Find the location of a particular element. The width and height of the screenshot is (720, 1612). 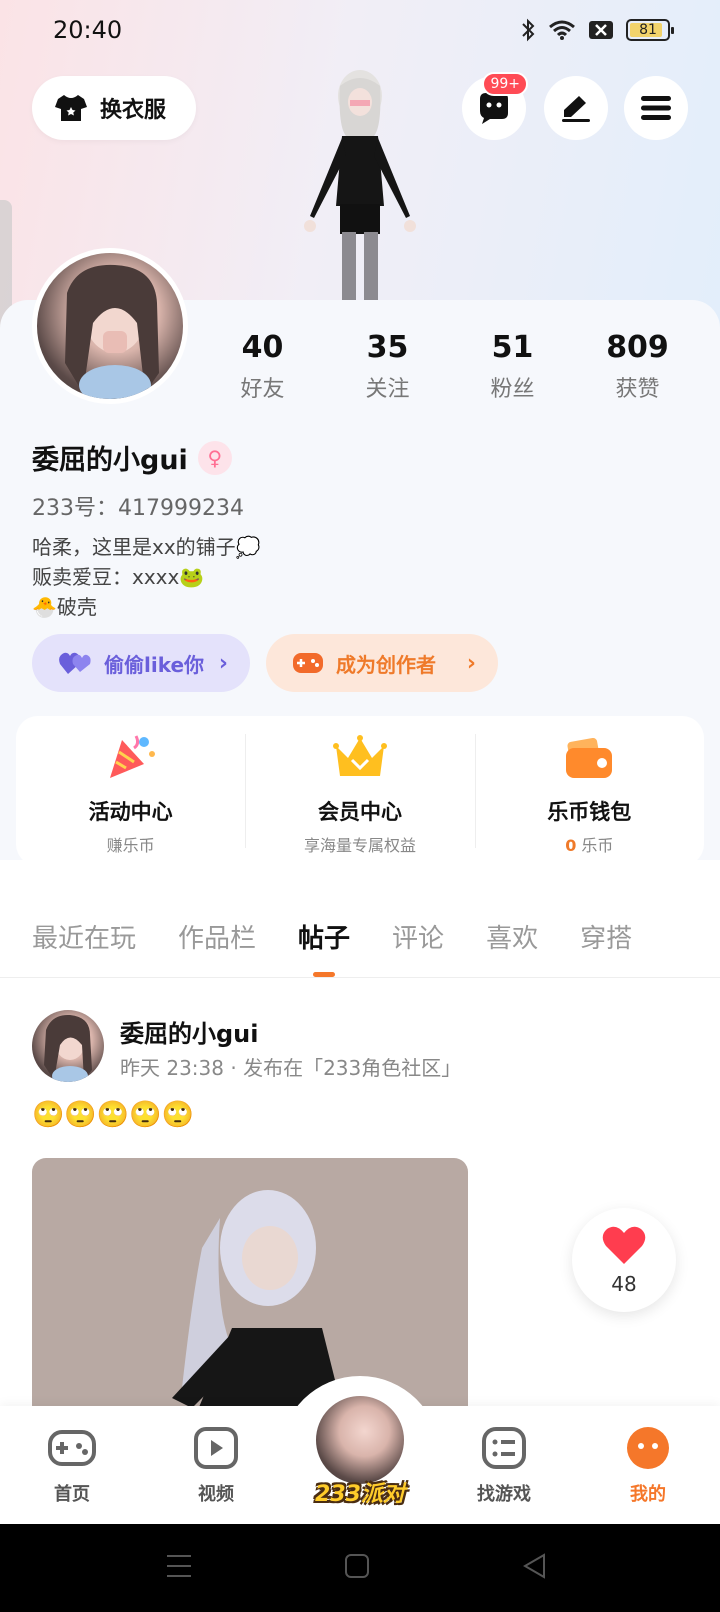

play-icon is located at coordinates (216, 1448).